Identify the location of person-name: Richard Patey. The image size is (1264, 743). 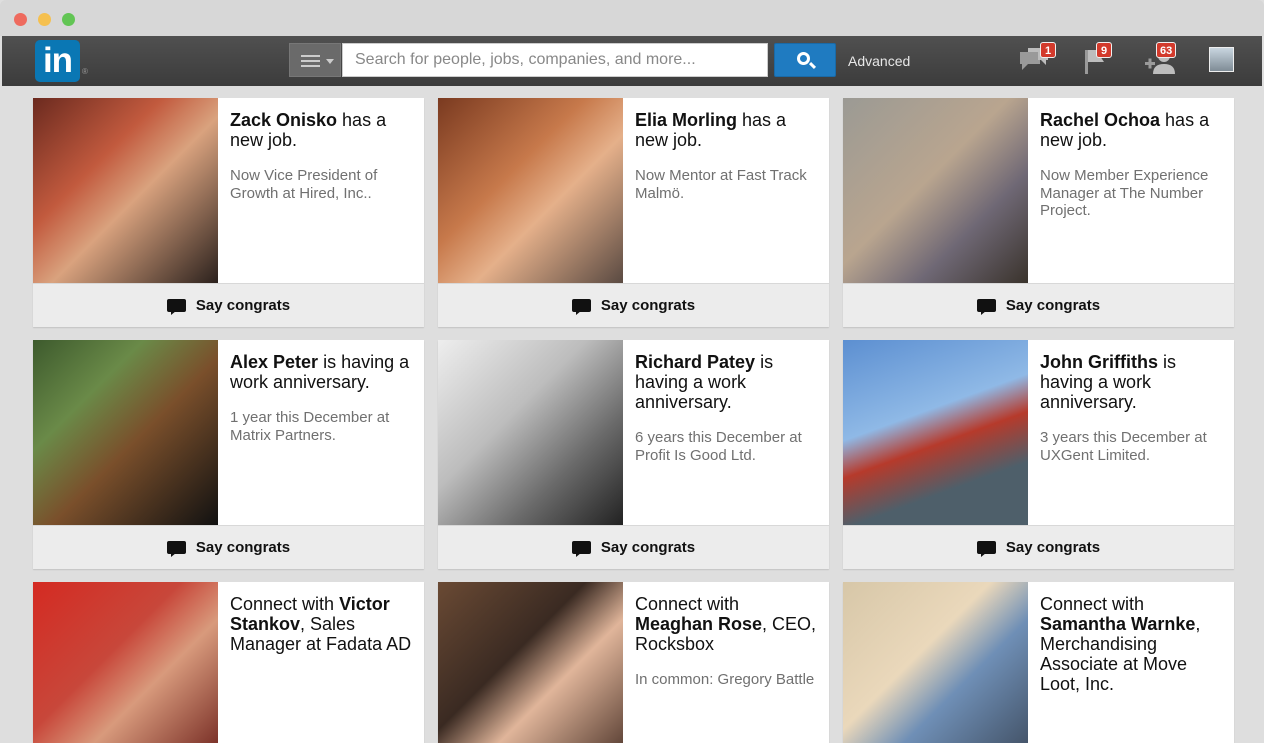
(695, 362).